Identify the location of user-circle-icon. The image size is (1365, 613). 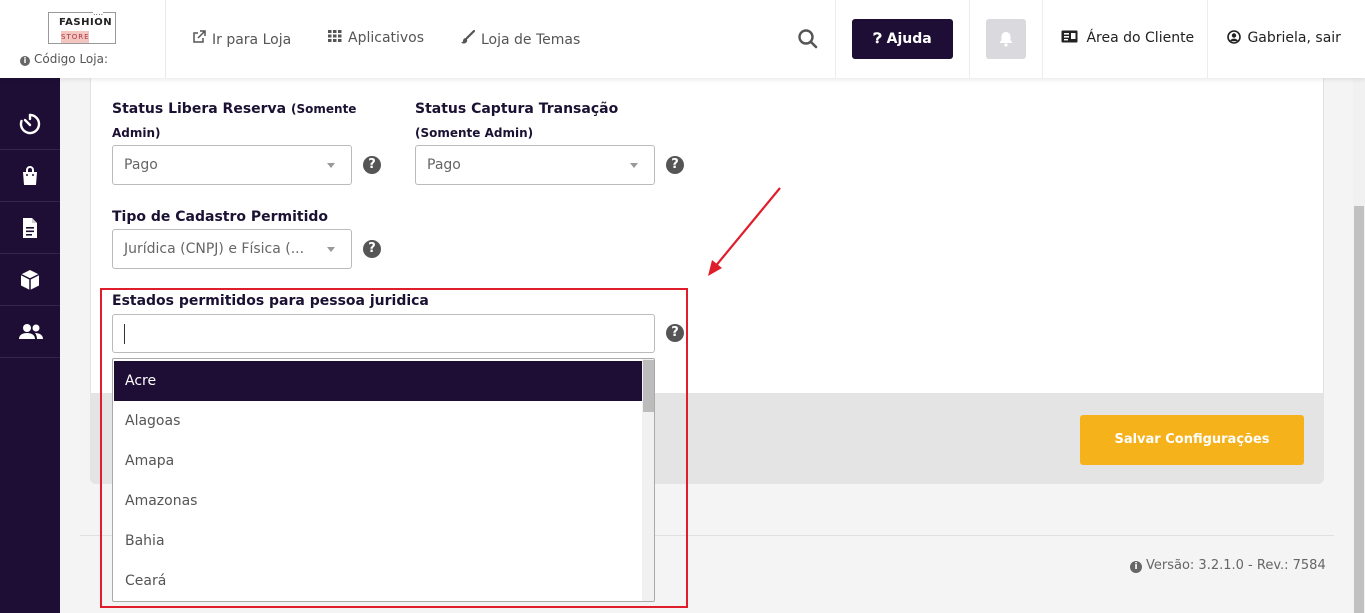
(1237, 38).